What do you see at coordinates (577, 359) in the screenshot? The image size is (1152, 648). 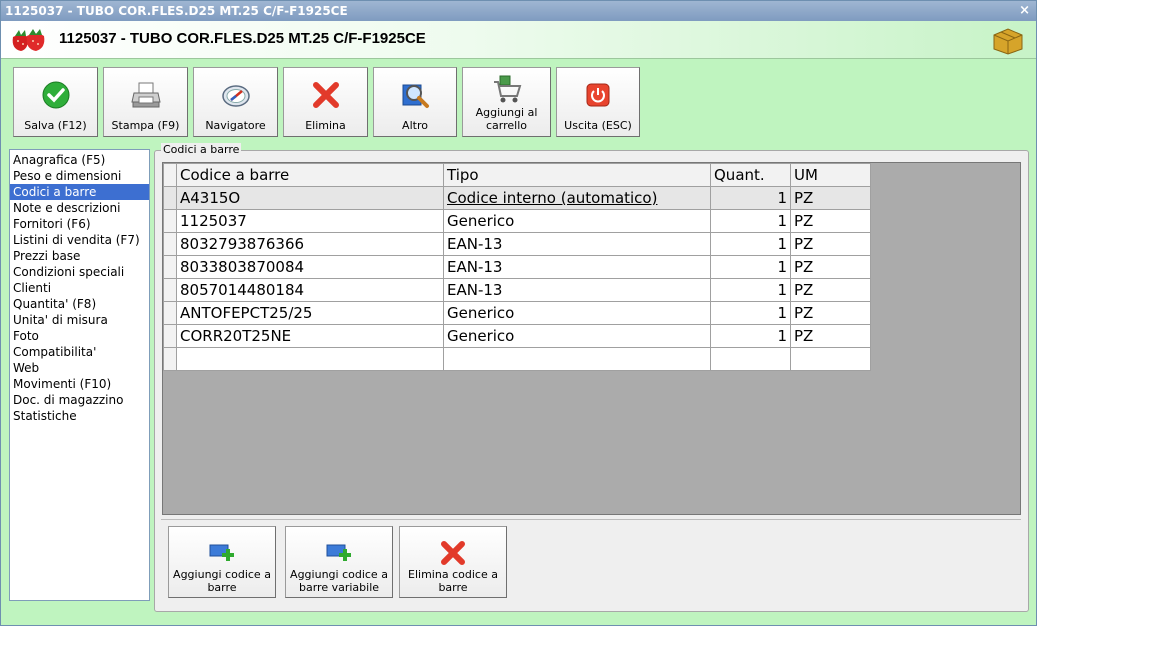 I see `cell-type` at bounding box center [577, 359].